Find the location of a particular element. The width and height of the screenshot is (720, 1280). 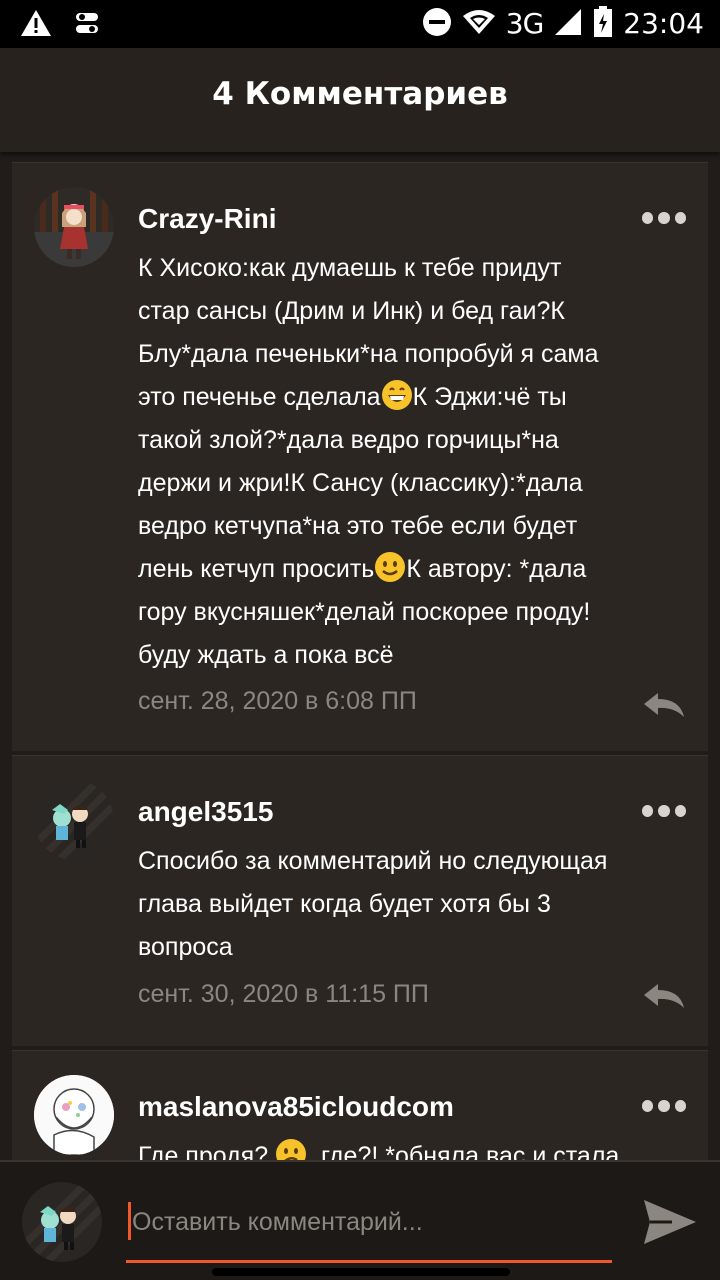

comment-input-wrapper is located at coordinates (370, 1230).